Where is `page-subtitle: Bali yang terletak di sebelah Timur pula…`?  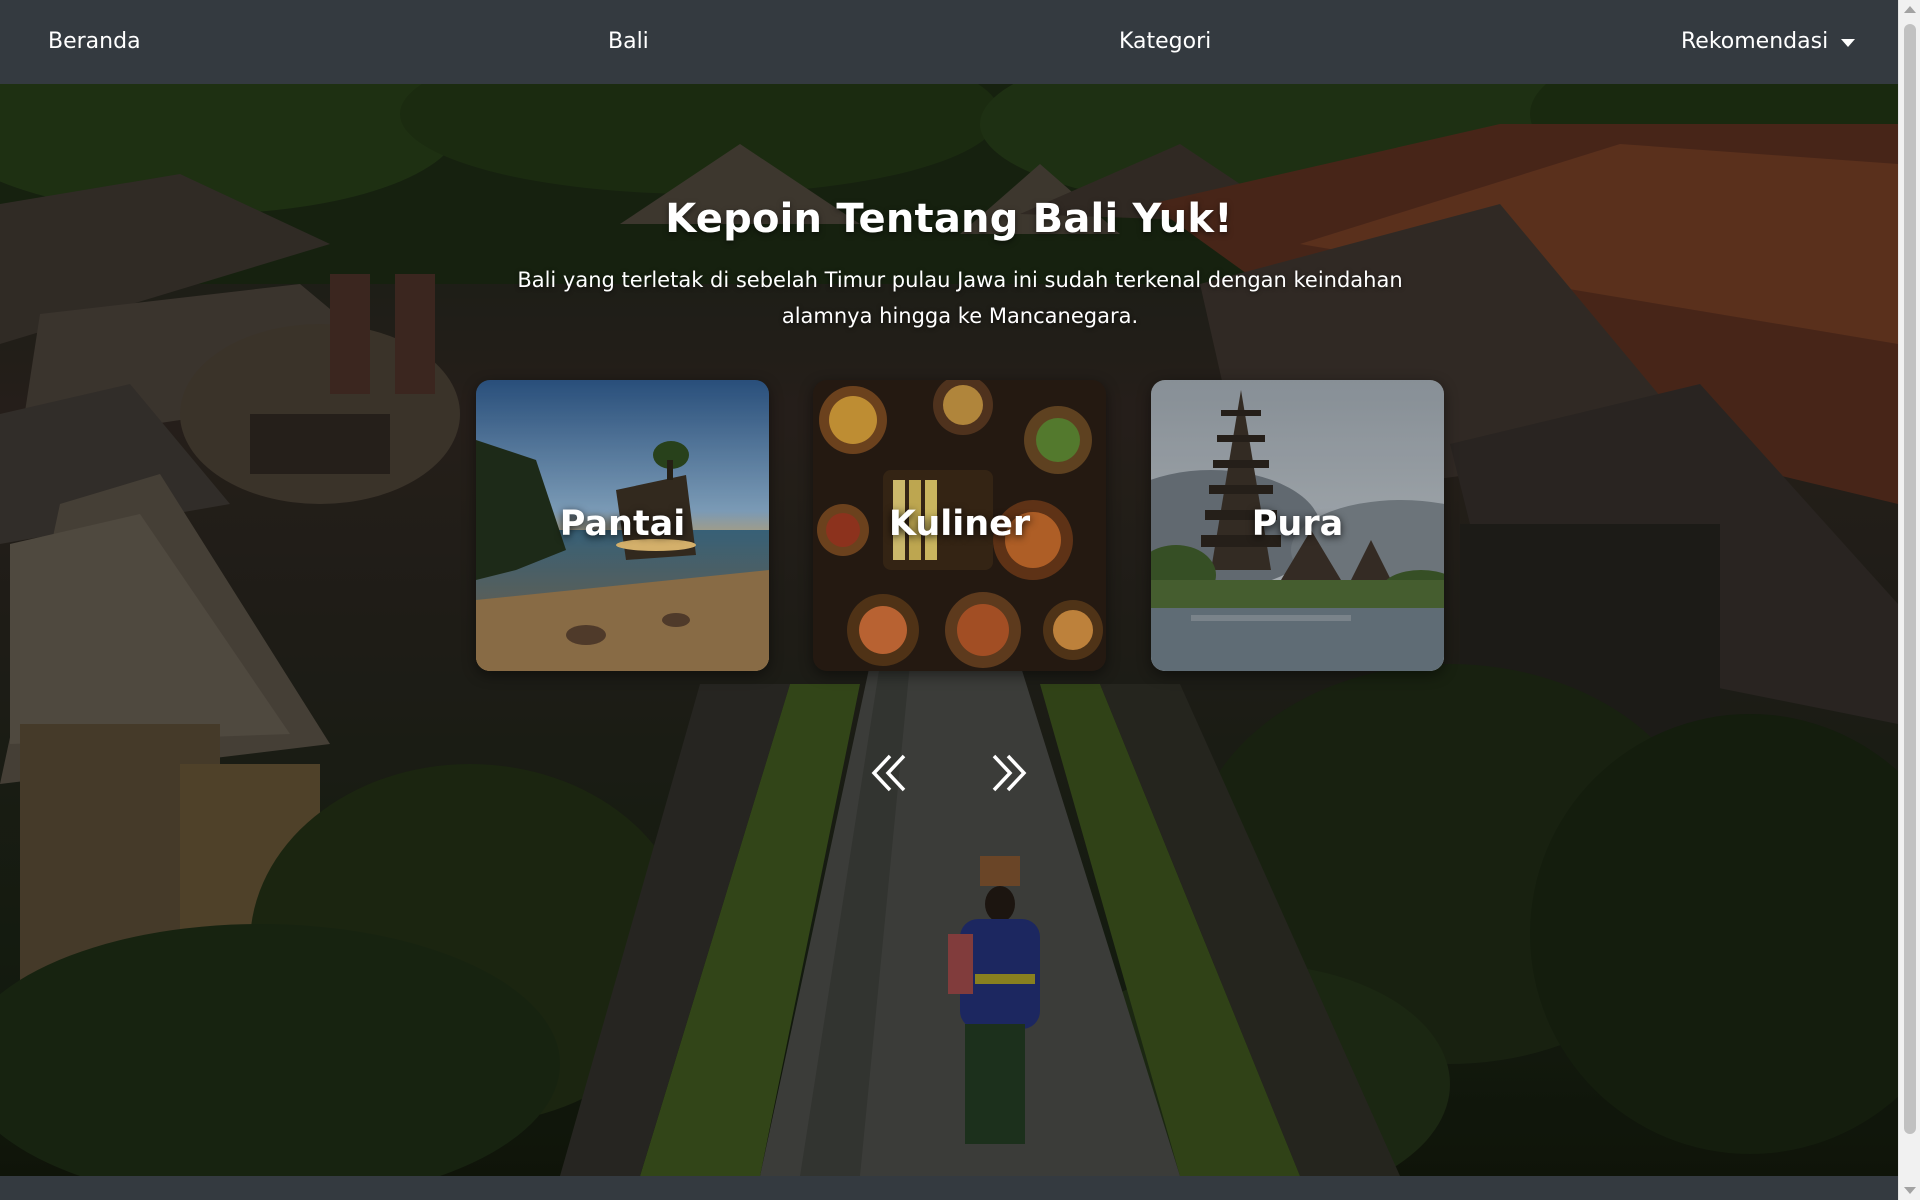
page-subtitle: Bali yang terletak di sebelah Timur pula… is located at coordinates (960, 298).